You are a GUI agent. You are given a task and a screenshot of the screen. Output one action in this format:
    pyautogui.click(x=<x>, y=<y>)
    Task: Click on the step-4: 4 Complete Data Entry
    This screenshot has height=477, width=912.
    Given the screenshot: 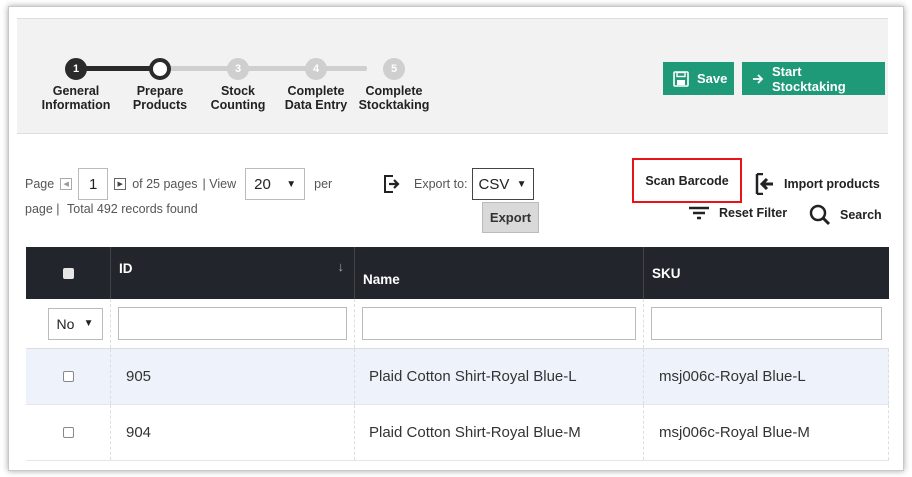 What is the action you would take?
    pyautogui.click(x=316, y=83)
    